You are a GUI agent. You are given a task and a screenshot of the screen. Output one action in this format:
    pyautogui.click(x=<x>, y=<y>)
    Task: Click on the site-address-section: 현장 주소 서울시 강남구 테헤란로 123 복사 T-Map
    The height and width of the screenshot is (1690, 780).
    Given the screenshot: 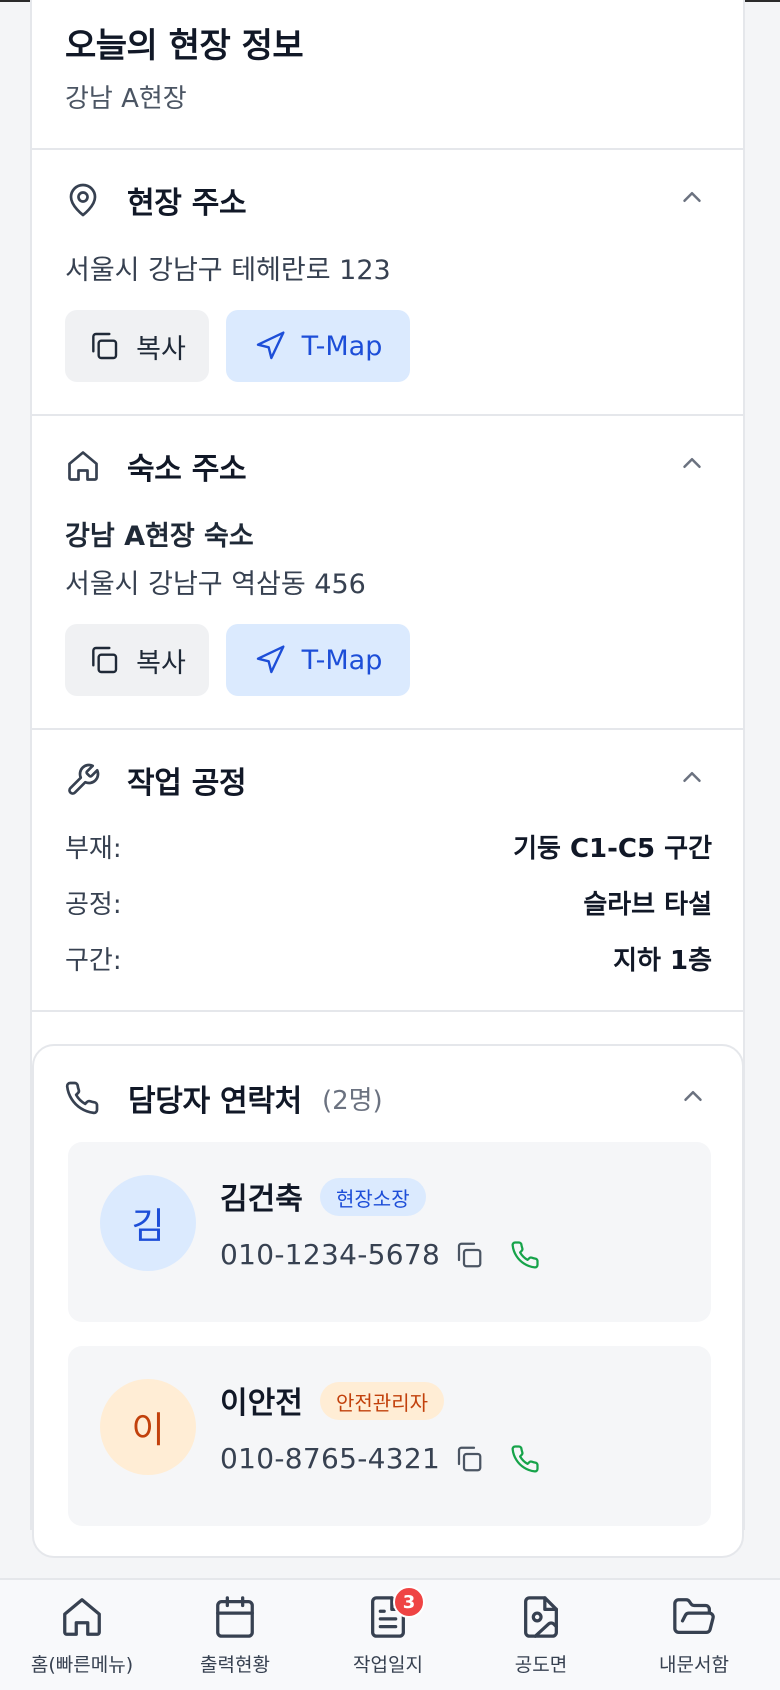 What is the action you would take?
    pyautogui.click(x=387, y=283)
    